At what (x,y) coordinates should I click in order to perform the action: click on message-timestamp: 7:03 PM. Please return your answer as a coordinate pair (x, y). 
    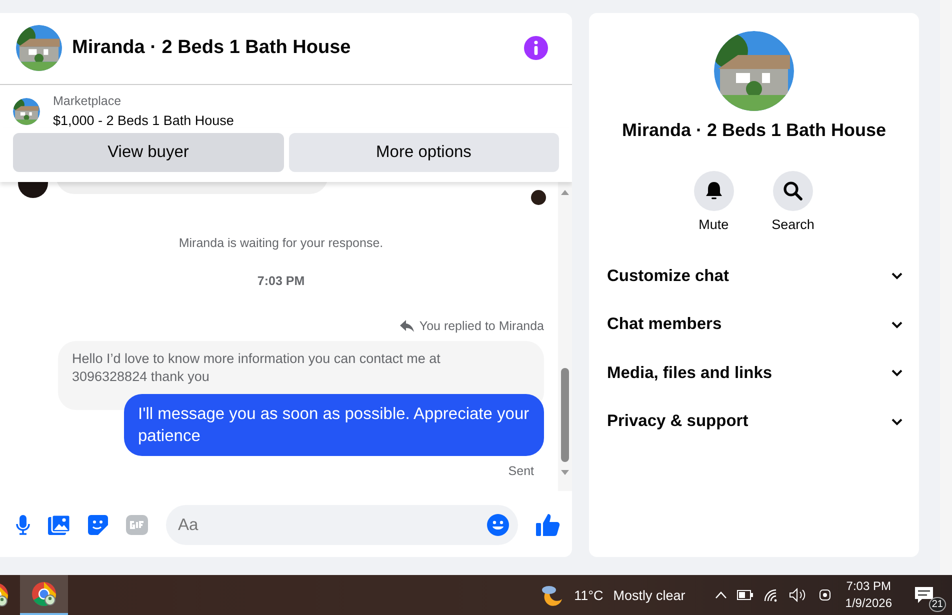
    Looking at the image, I should click on (281, 281).